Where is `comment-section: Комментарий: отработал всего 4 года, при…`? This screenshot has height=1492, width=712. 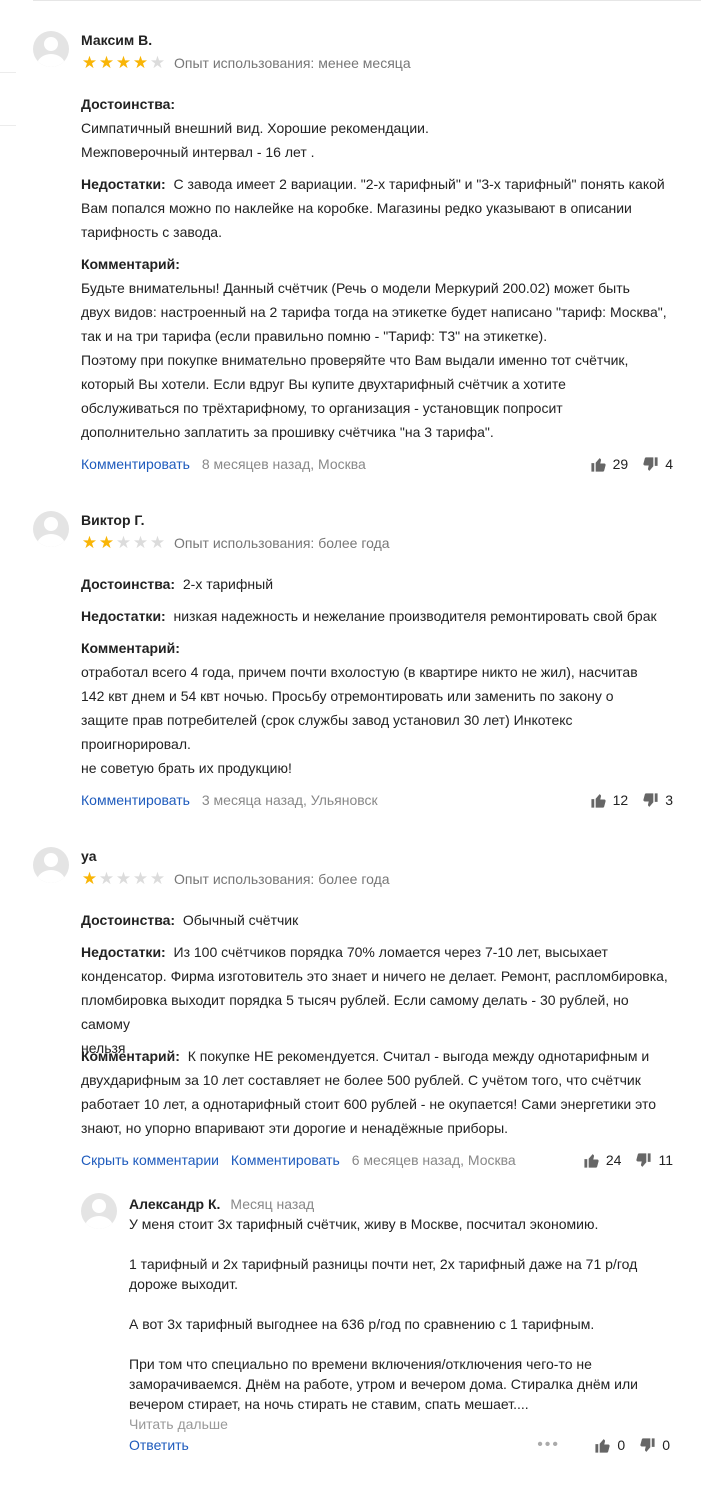 comment-section: Комментарий: отработал всего 4 года, при… is located at coordinates (381, 708).